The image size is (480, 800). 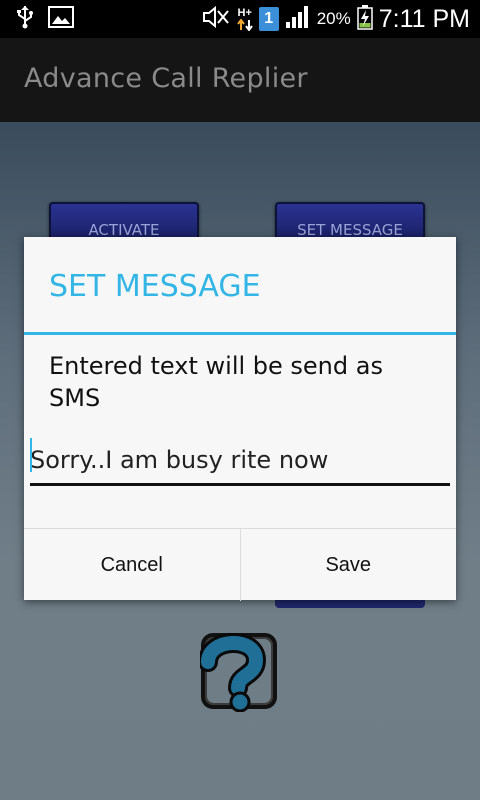 I want to click on clock: 7:11 PM, so click(x=424, y=18).